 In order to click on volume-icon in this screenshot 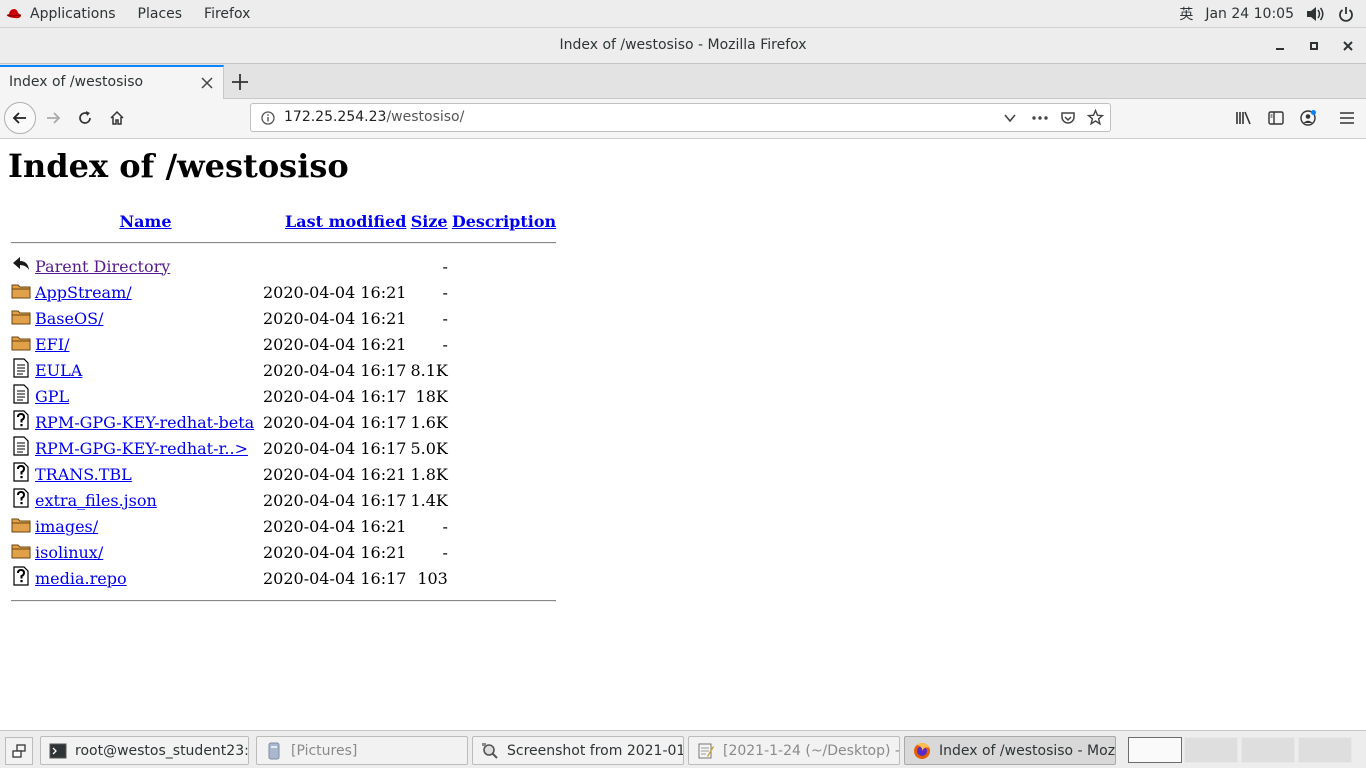, I will do `click(1316, 14)`.